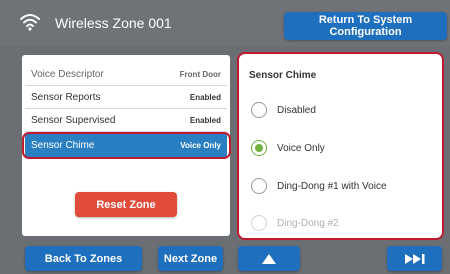 This screenshot has width=450, height=274. I want to click on option-label: Ding-Dong #1 with Voice, so click(332, 186).